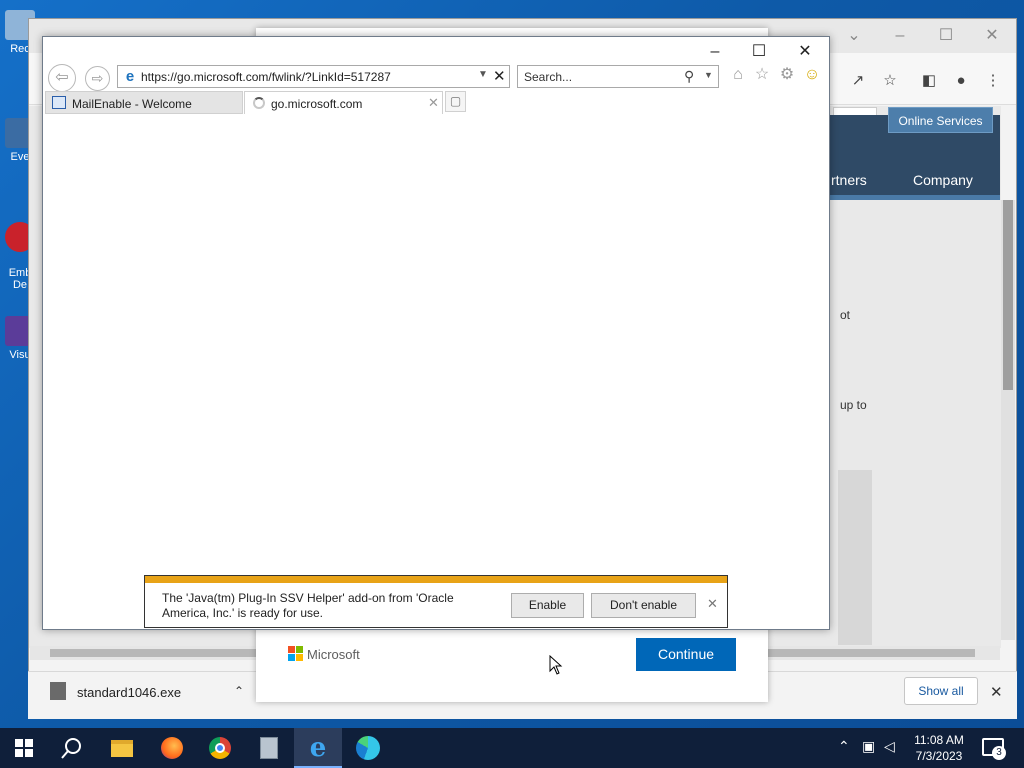  Describe the element at coordinates (499, 76) in the screenshot. I see `stop-icon: ✕` at that location.